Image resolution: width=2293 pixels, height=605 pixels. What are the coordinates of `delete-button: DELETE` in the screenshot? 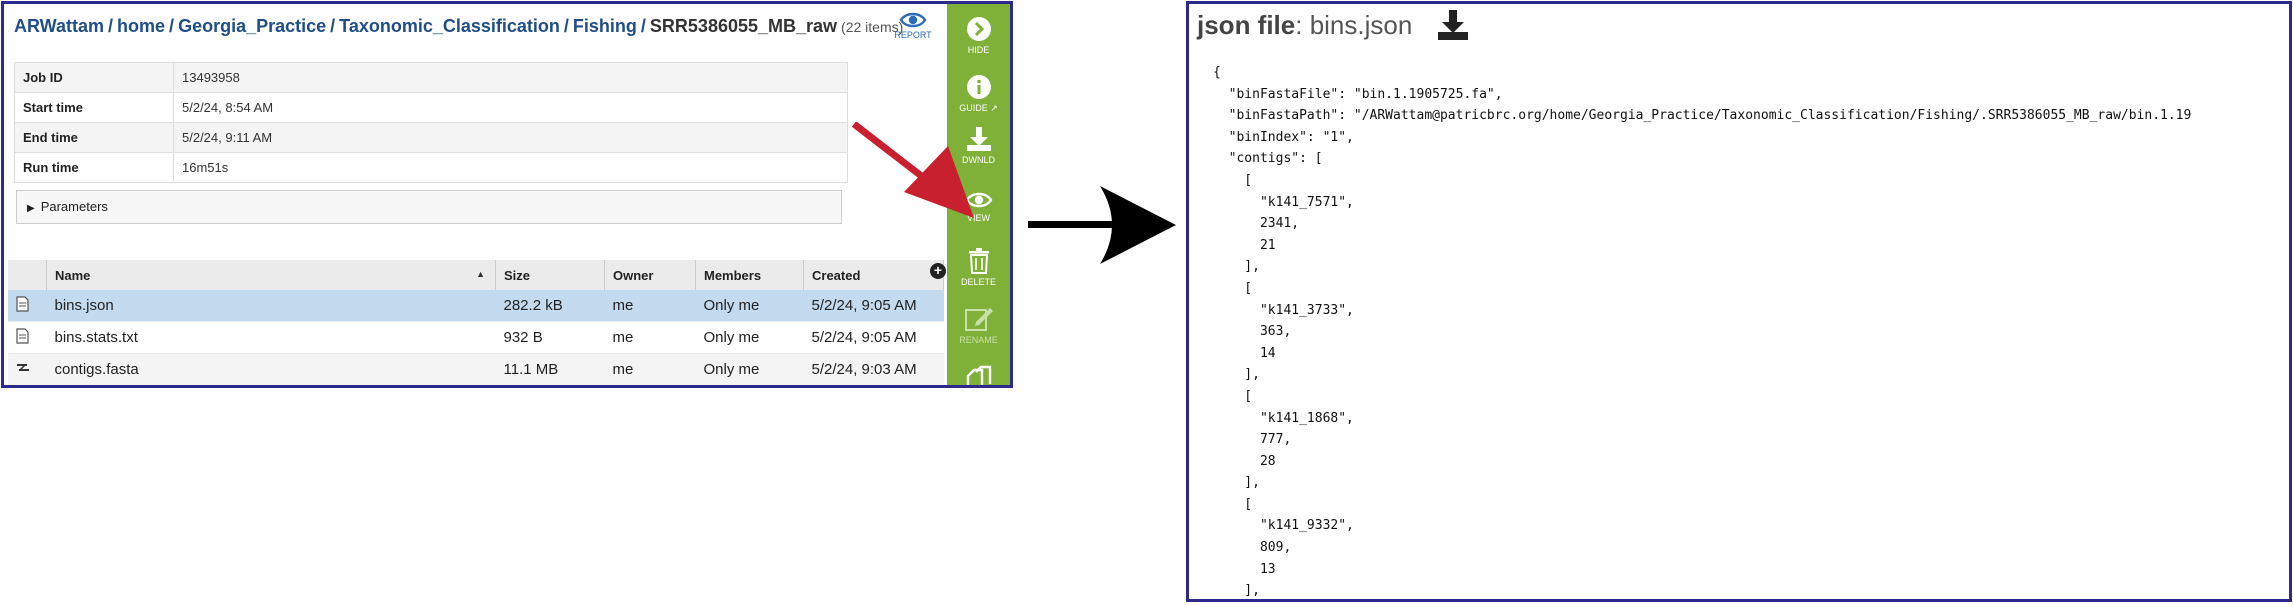 It's located at (978, 267).